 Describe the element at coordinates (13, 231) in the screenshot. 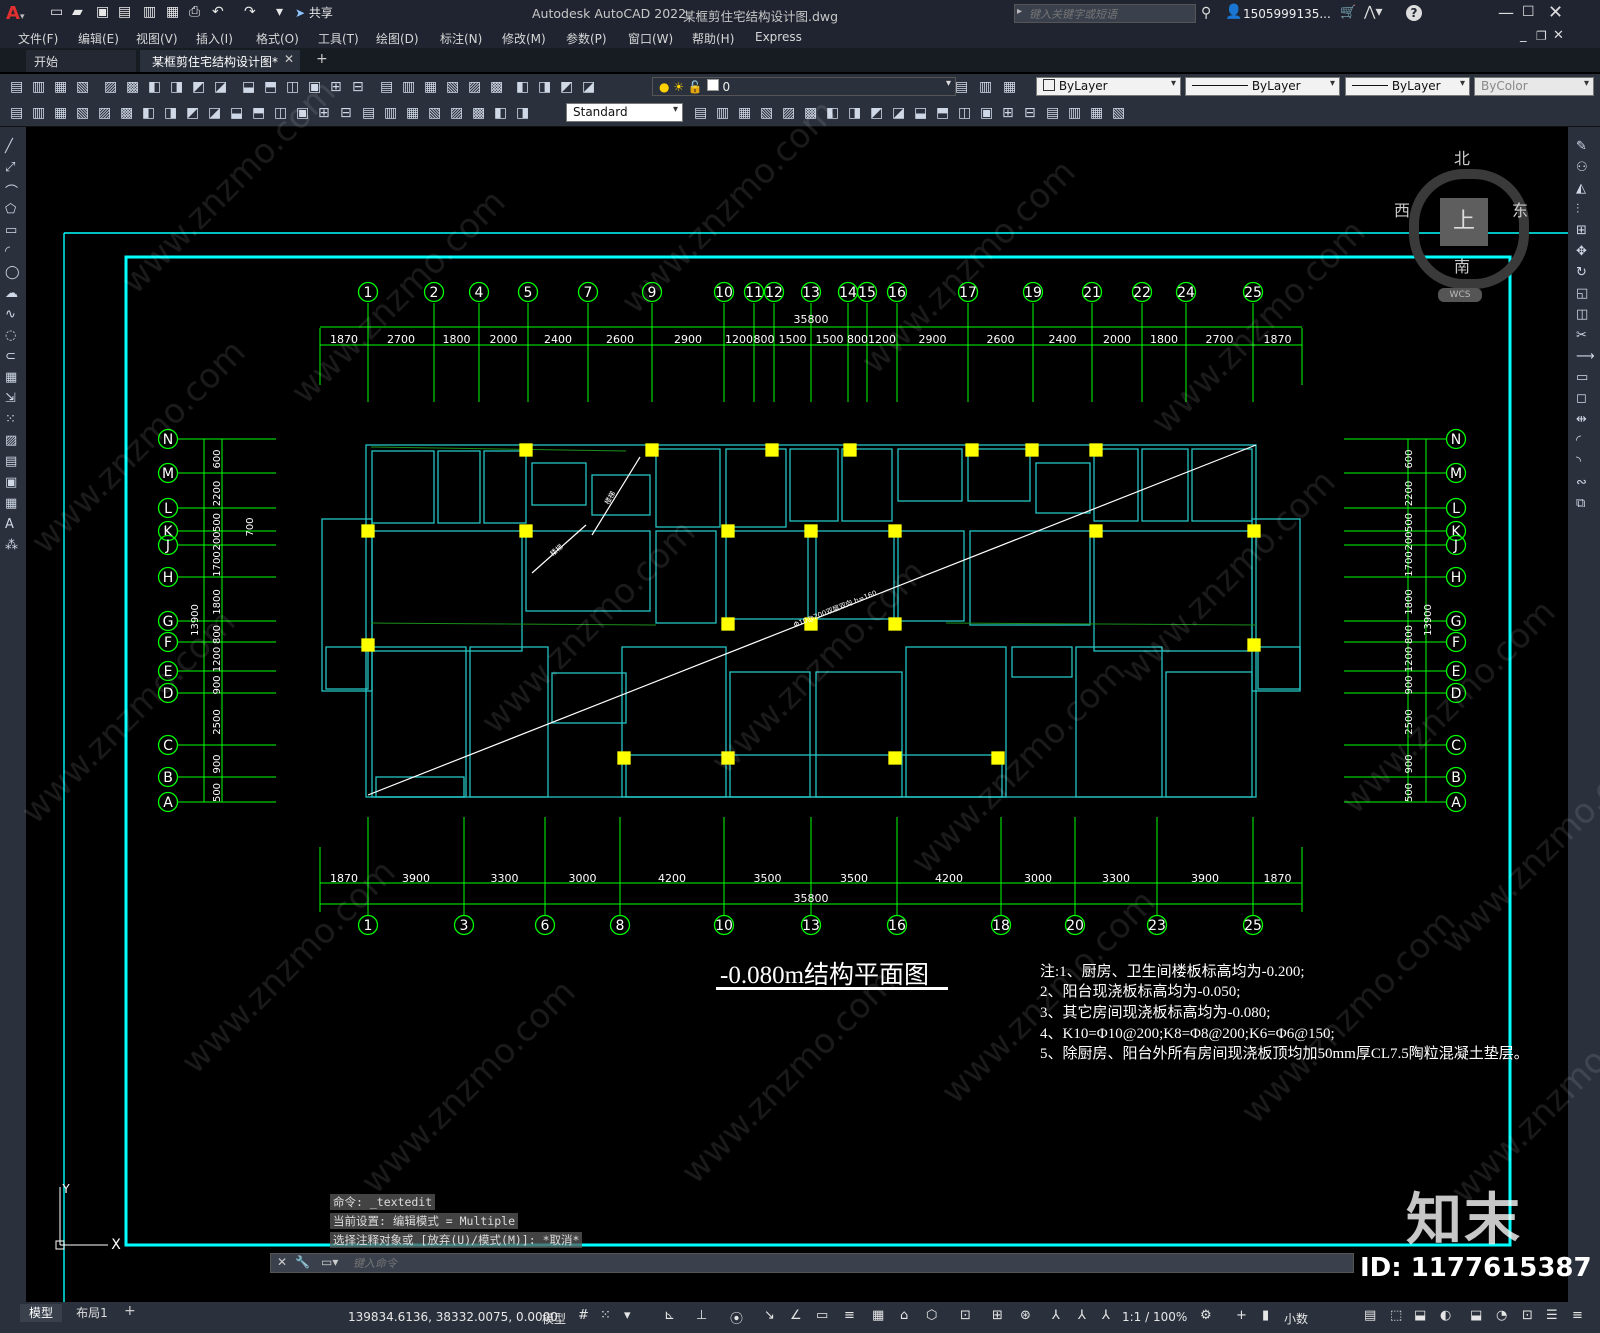

I see `draw-tool-icon-5: ▭` at that location.